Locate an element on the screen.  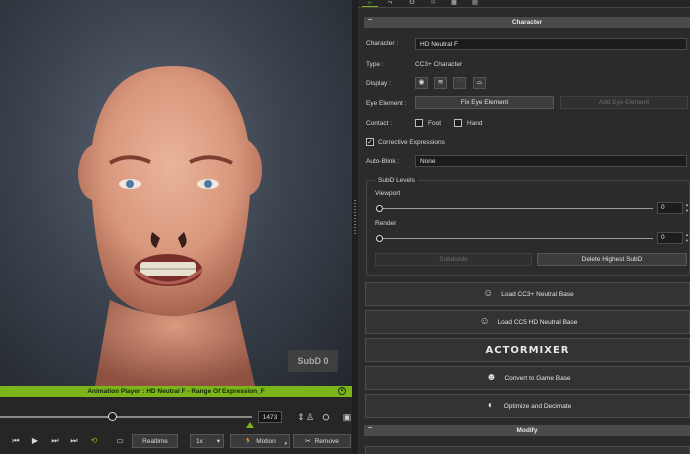
render-slider-knob is located at coordinates (379, 238).